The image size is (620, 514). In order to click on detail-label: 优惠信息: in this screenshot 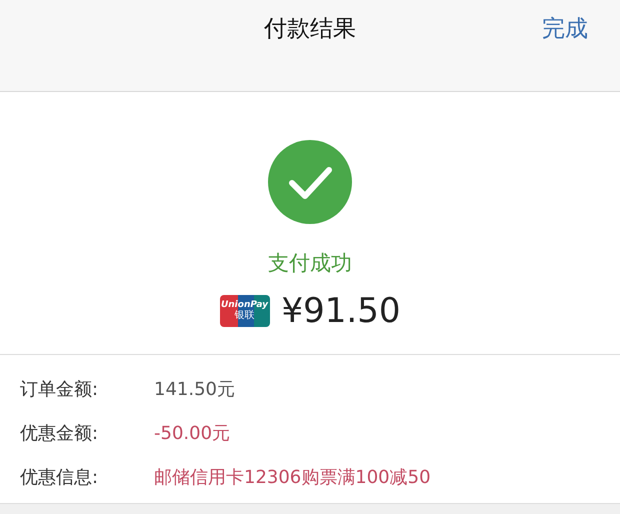, I will do `click(60, 477)`.